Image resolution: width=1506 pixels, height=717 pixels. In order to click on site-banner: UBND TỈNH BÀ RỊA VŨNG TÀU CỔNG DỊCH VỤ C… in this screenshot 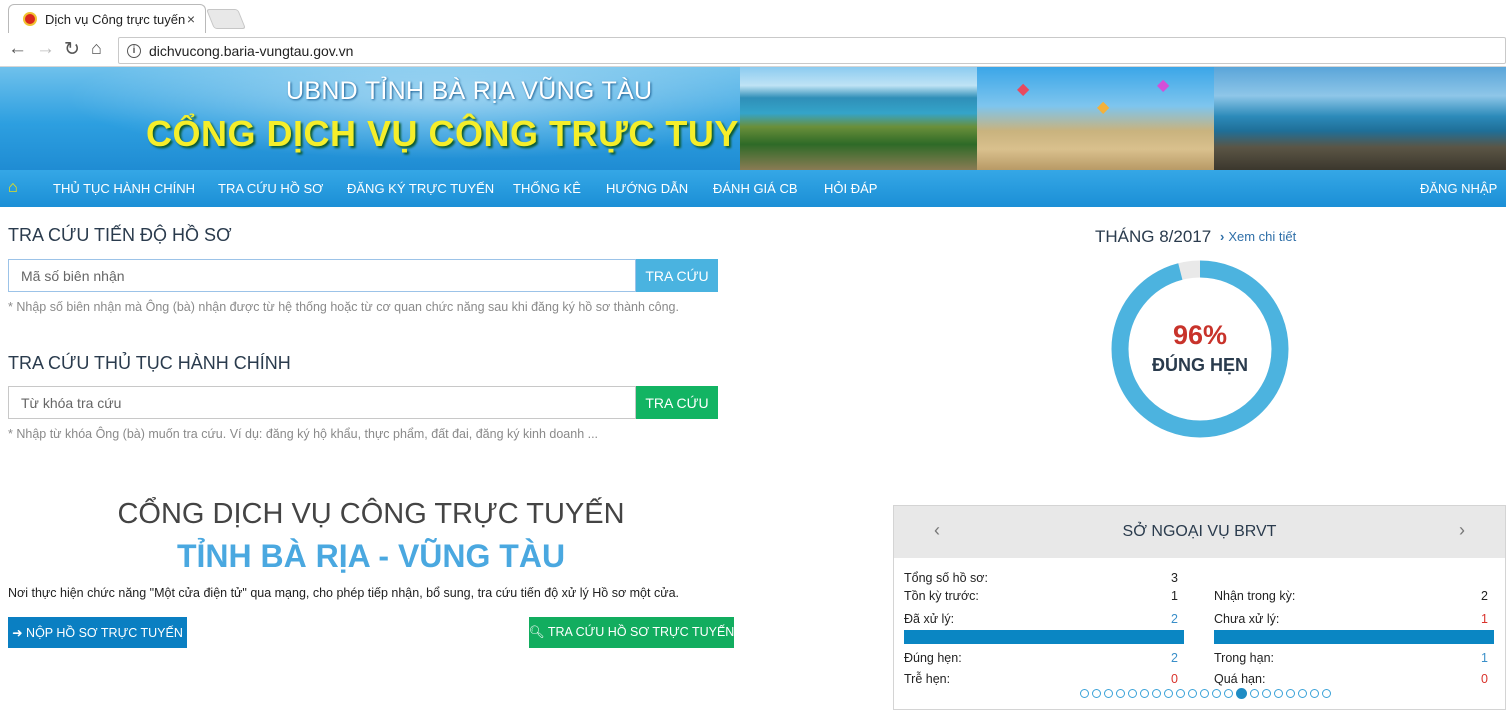, I will do `click(753, 118)`.